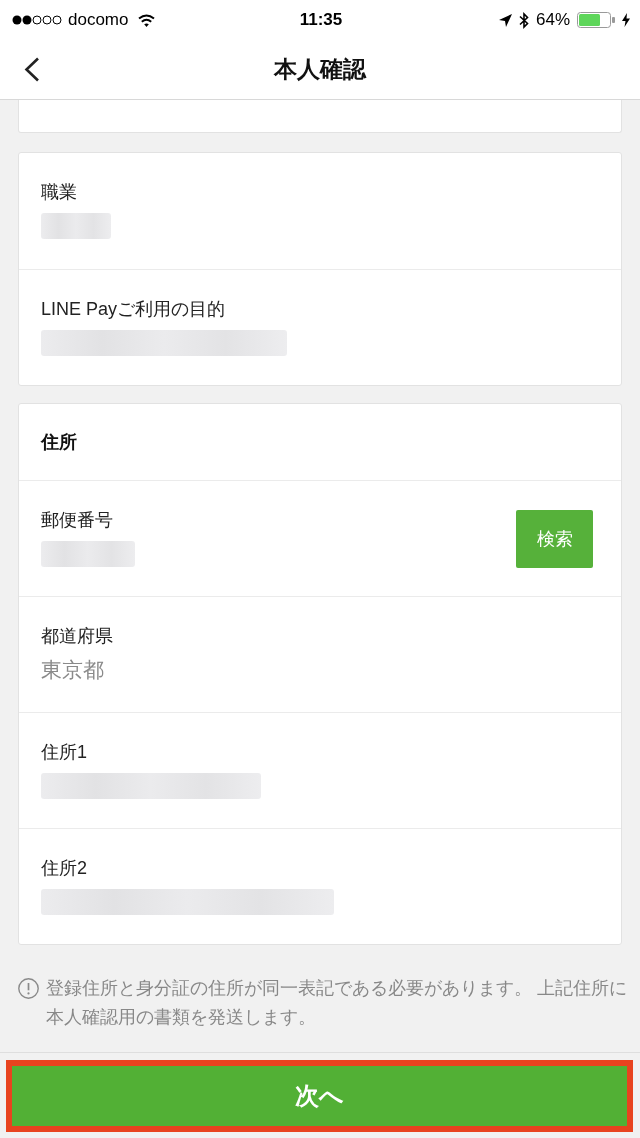 The width and height of the screenshot is (640, 1138). Describe the element at coordinates (98, 20) in the screenshot. I see `carrier-name: docomo` at that location.